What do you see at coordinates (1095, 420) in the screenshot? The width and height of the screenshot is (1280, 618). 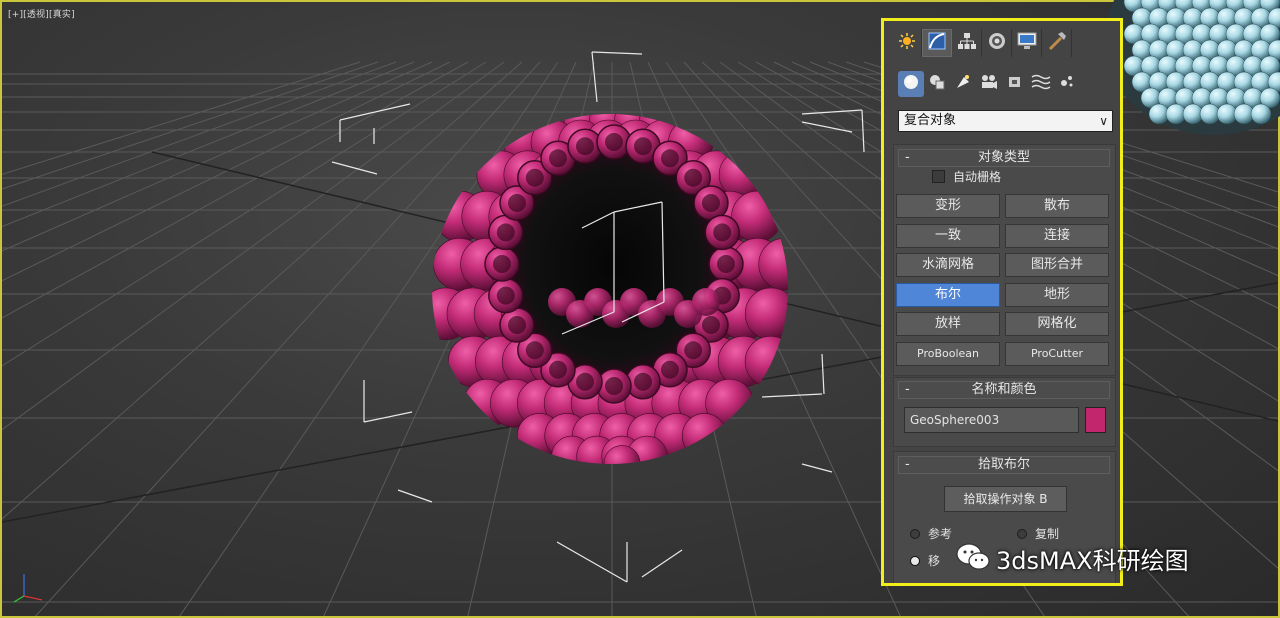 I see `object-color-swatch` at bounding box center [1095, 420].